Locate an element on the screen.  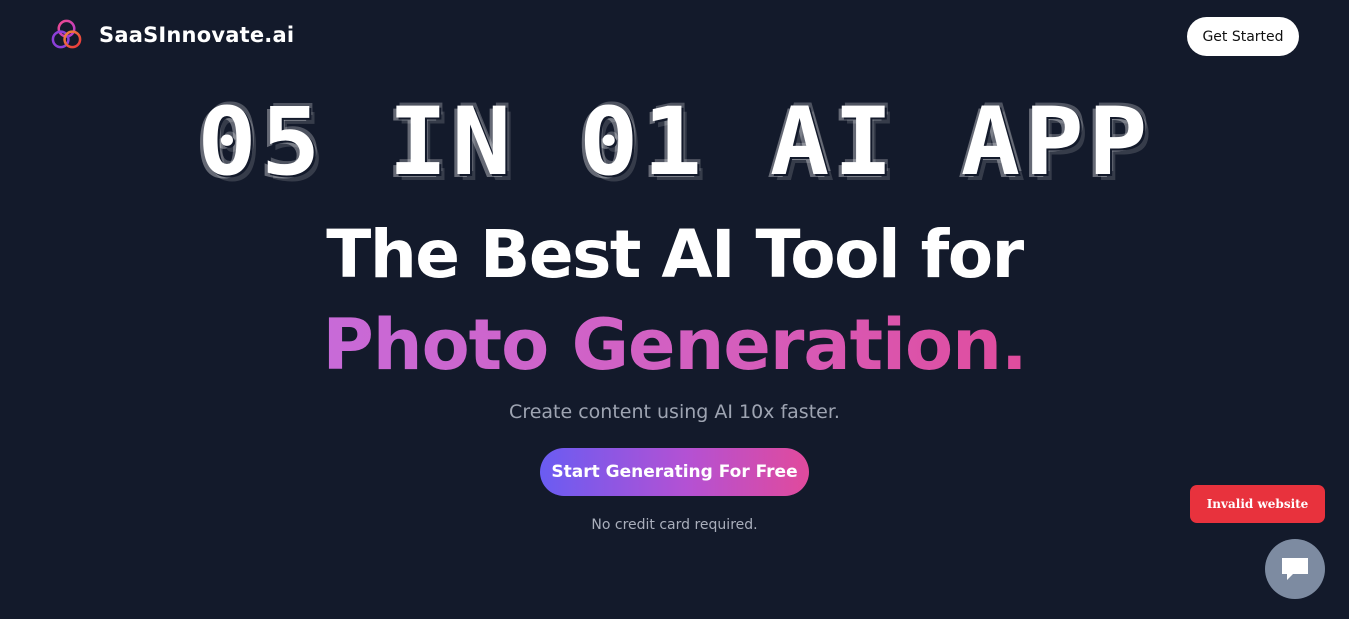
brand-link: SaaSInnovate.ai is located at coordinates (172, 34).